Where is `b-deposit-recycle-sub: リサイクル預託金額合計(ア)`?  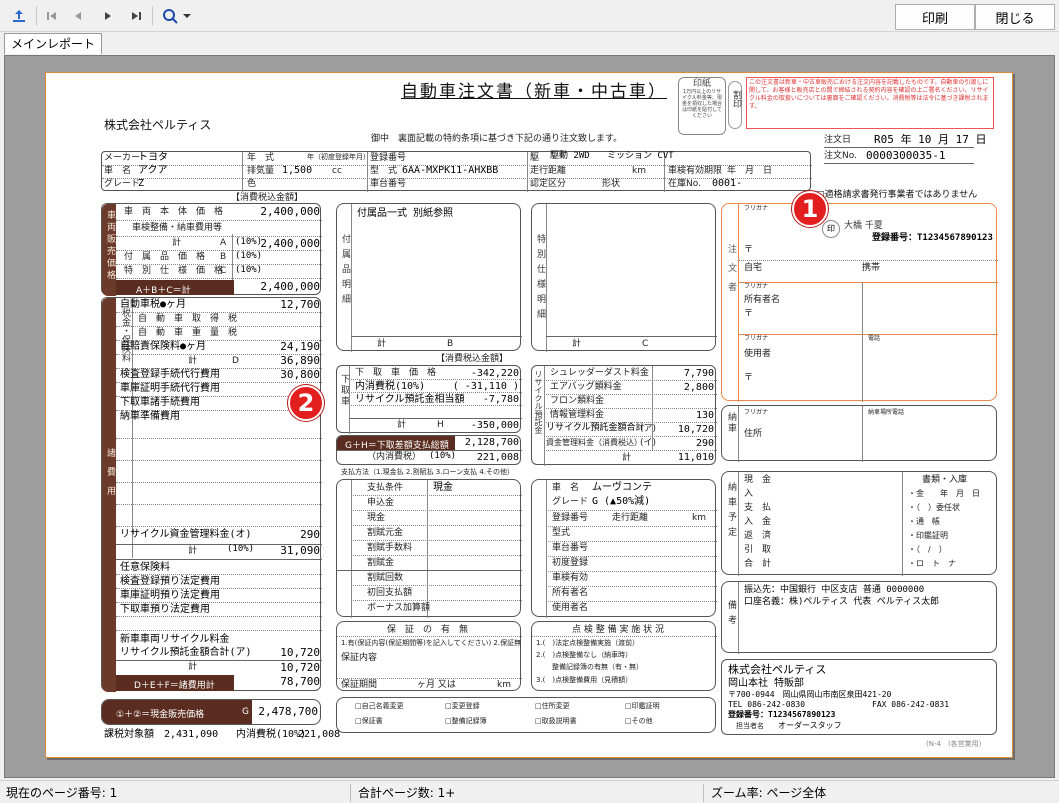 b-deposit-recycle-sub: リサイクル預託金額合計(ア) is located at coordinates (186, 652).